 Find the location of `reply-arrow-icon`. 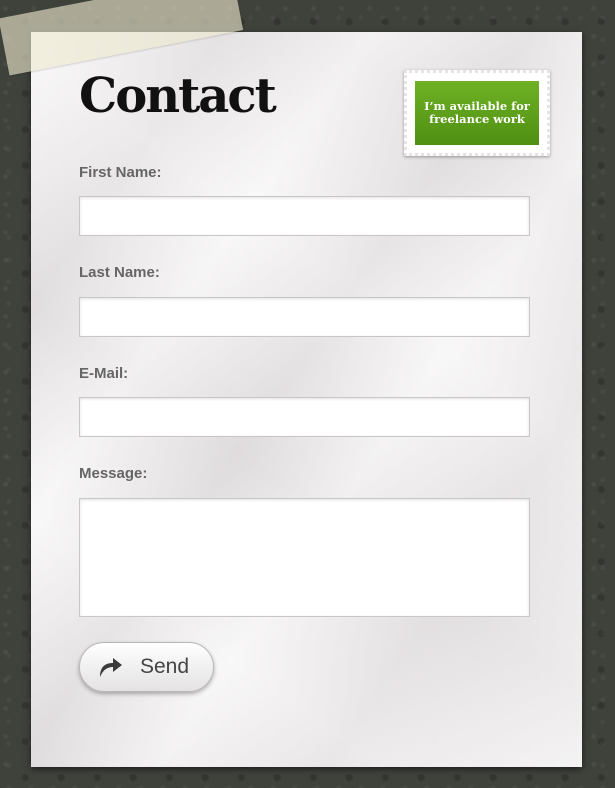

reply-arrow-icon is located at coordinates (111, 667).